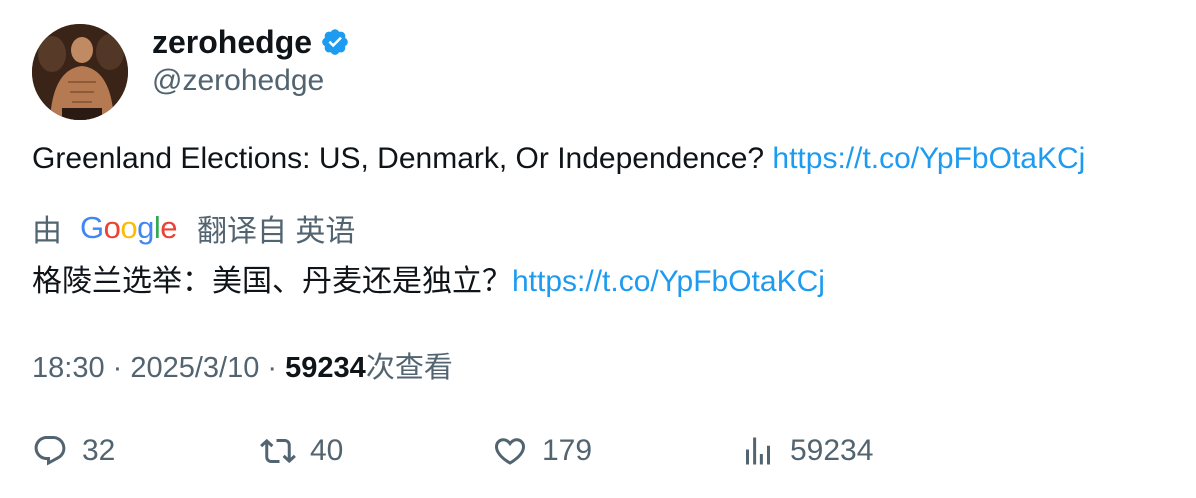 The width and height of the screenshot is (1196, 498). Describe the element at coordinates (232, 42) in the screenshot. I see `display-name: zerohedge` at that location.